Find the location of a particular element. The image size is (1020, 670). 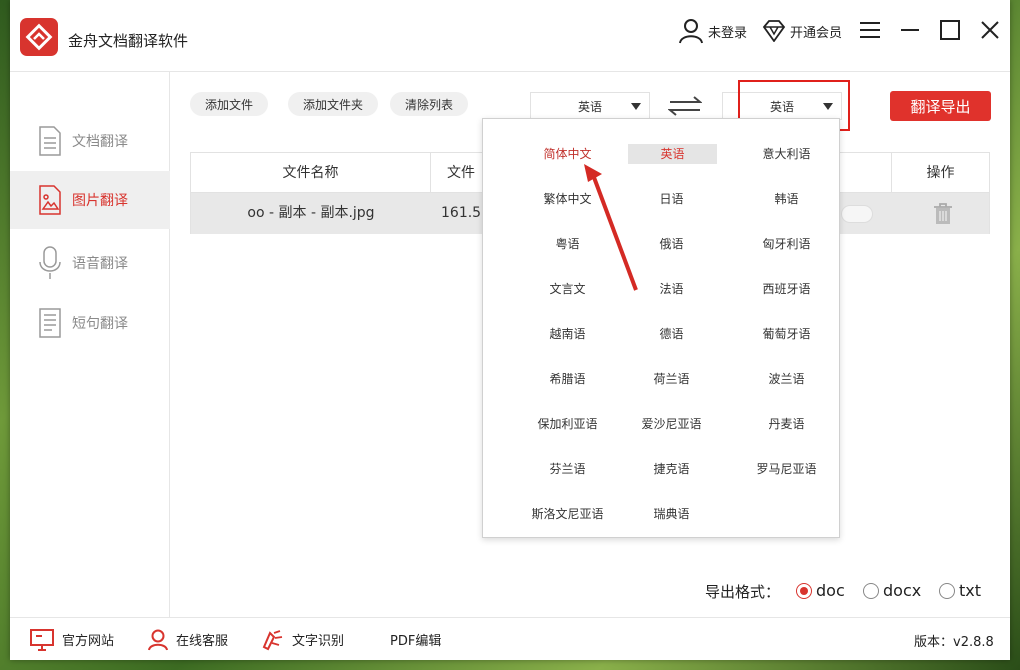

language-option: 简体中文 is located at coordinates (567, 154).